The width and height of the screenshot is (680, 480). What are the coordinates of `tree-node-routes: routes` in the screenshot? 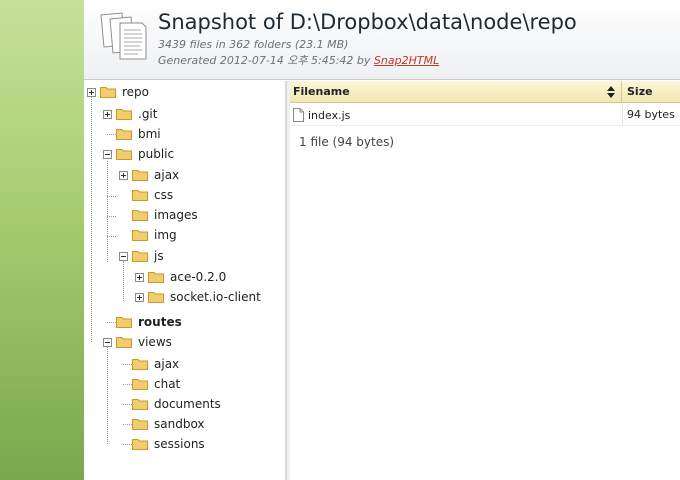 It's located at (142, 322).